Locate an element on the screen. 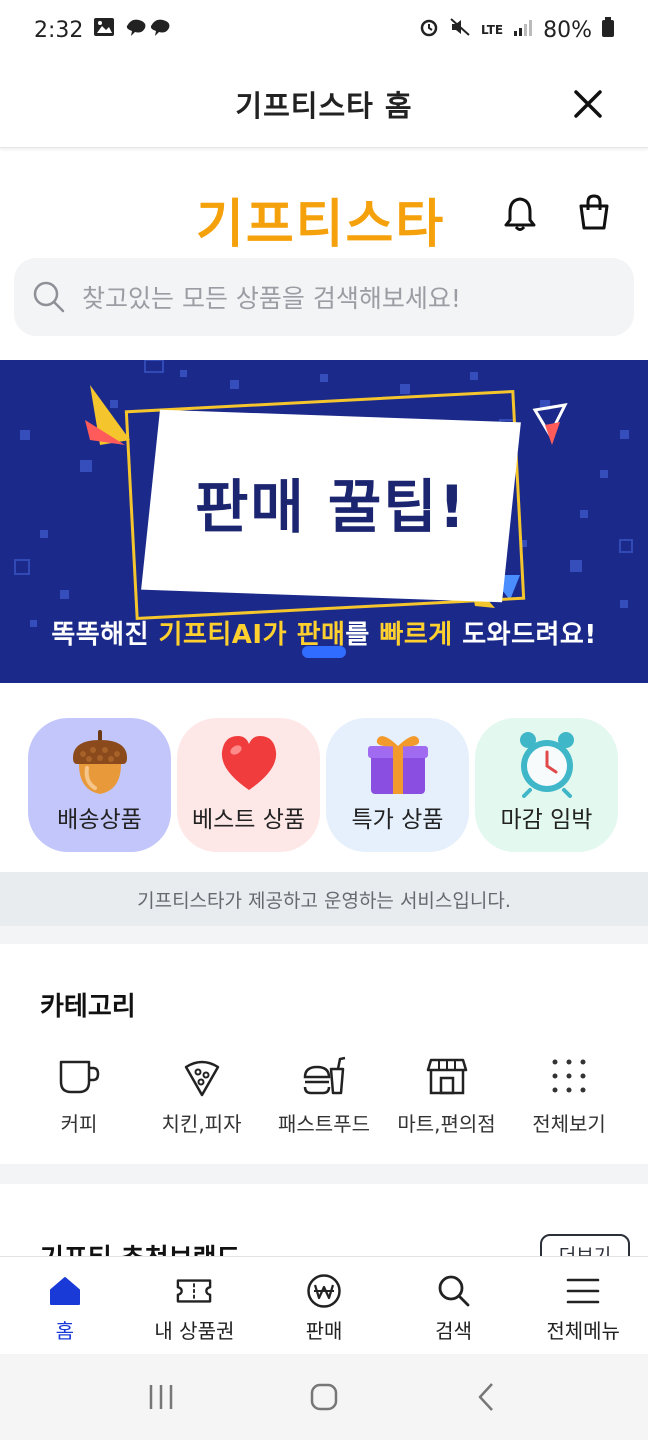 The width and height of the screenshot is (648, 1440). search-placeholder: 찾고있는 모든 상품을 검색해보세요! is located at coordinates (271, 298).